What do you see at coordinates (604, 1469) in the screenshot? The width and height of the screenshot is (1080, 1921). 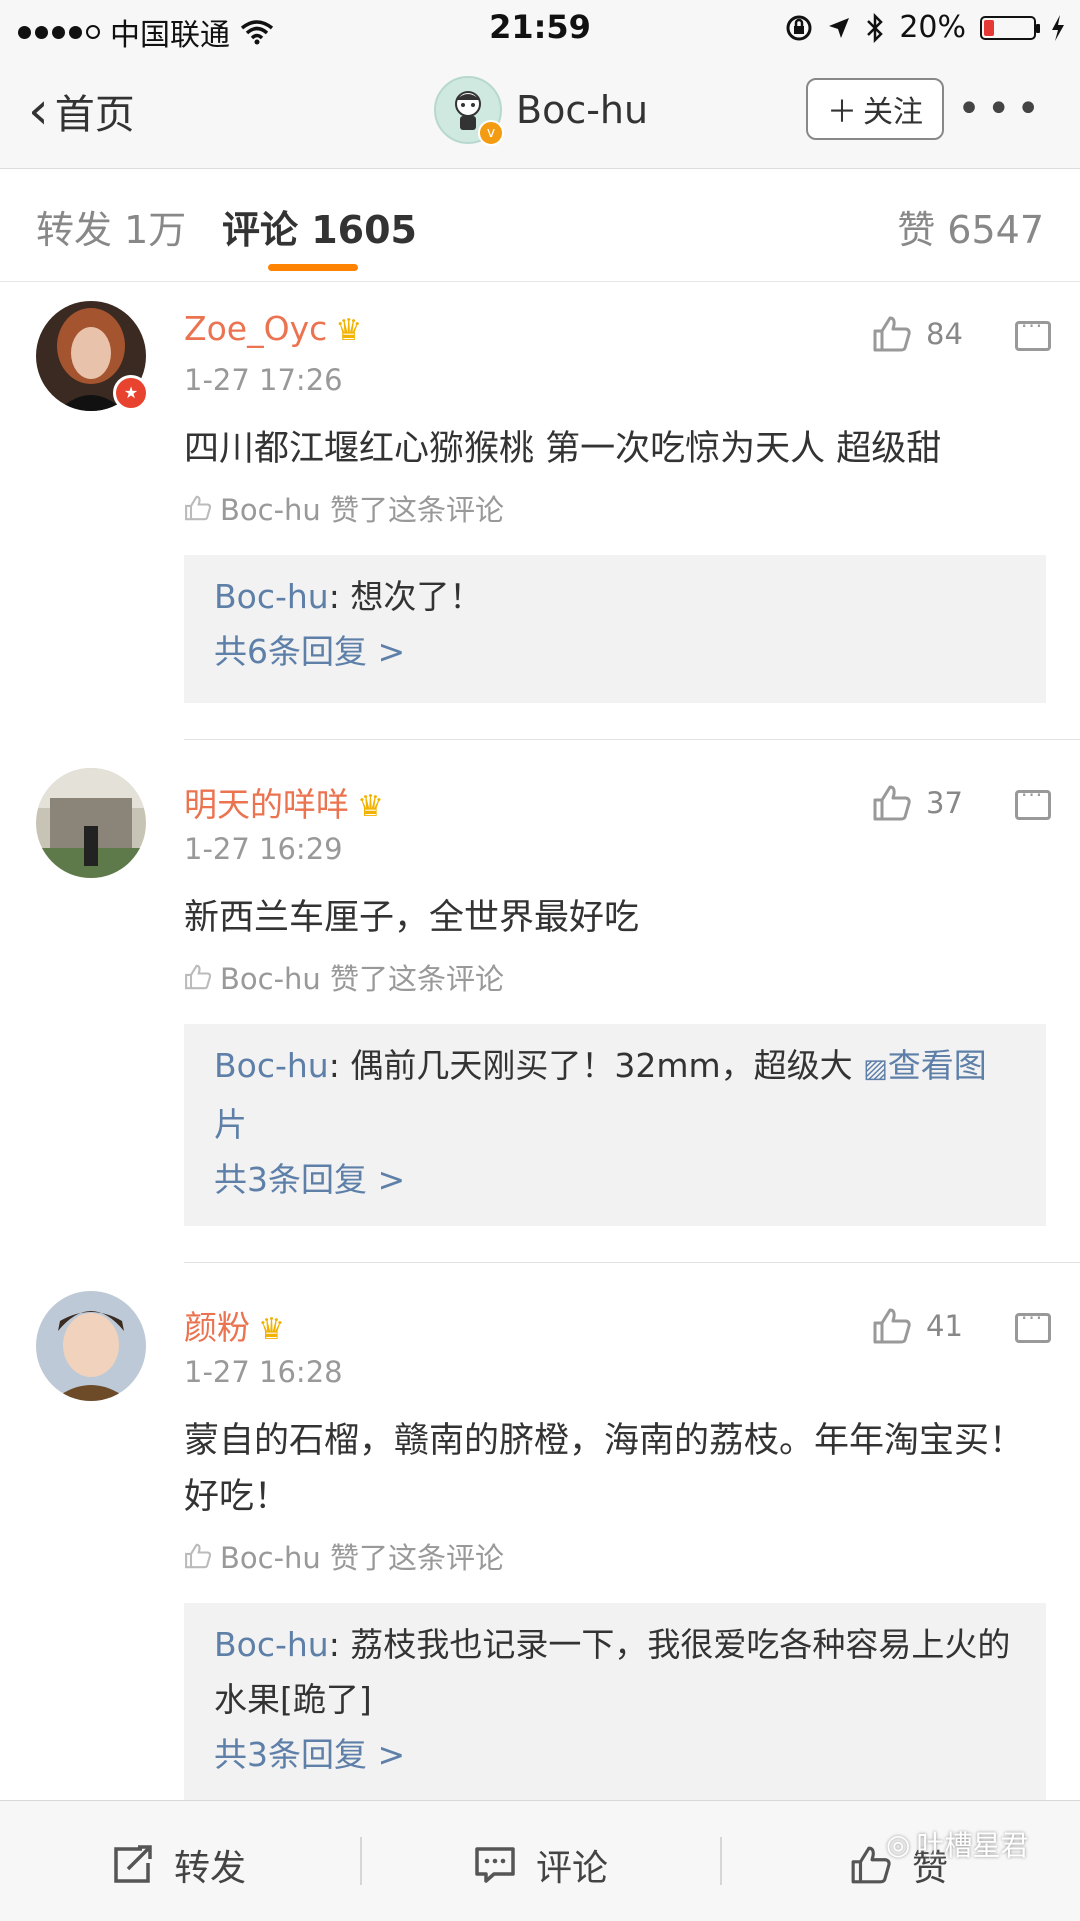 I see `comment-text: 蒙自的石榴，赣南的脐橙，海南的荔枝。年年淘宝买！好吃！` at bounding box center [604, 1469].